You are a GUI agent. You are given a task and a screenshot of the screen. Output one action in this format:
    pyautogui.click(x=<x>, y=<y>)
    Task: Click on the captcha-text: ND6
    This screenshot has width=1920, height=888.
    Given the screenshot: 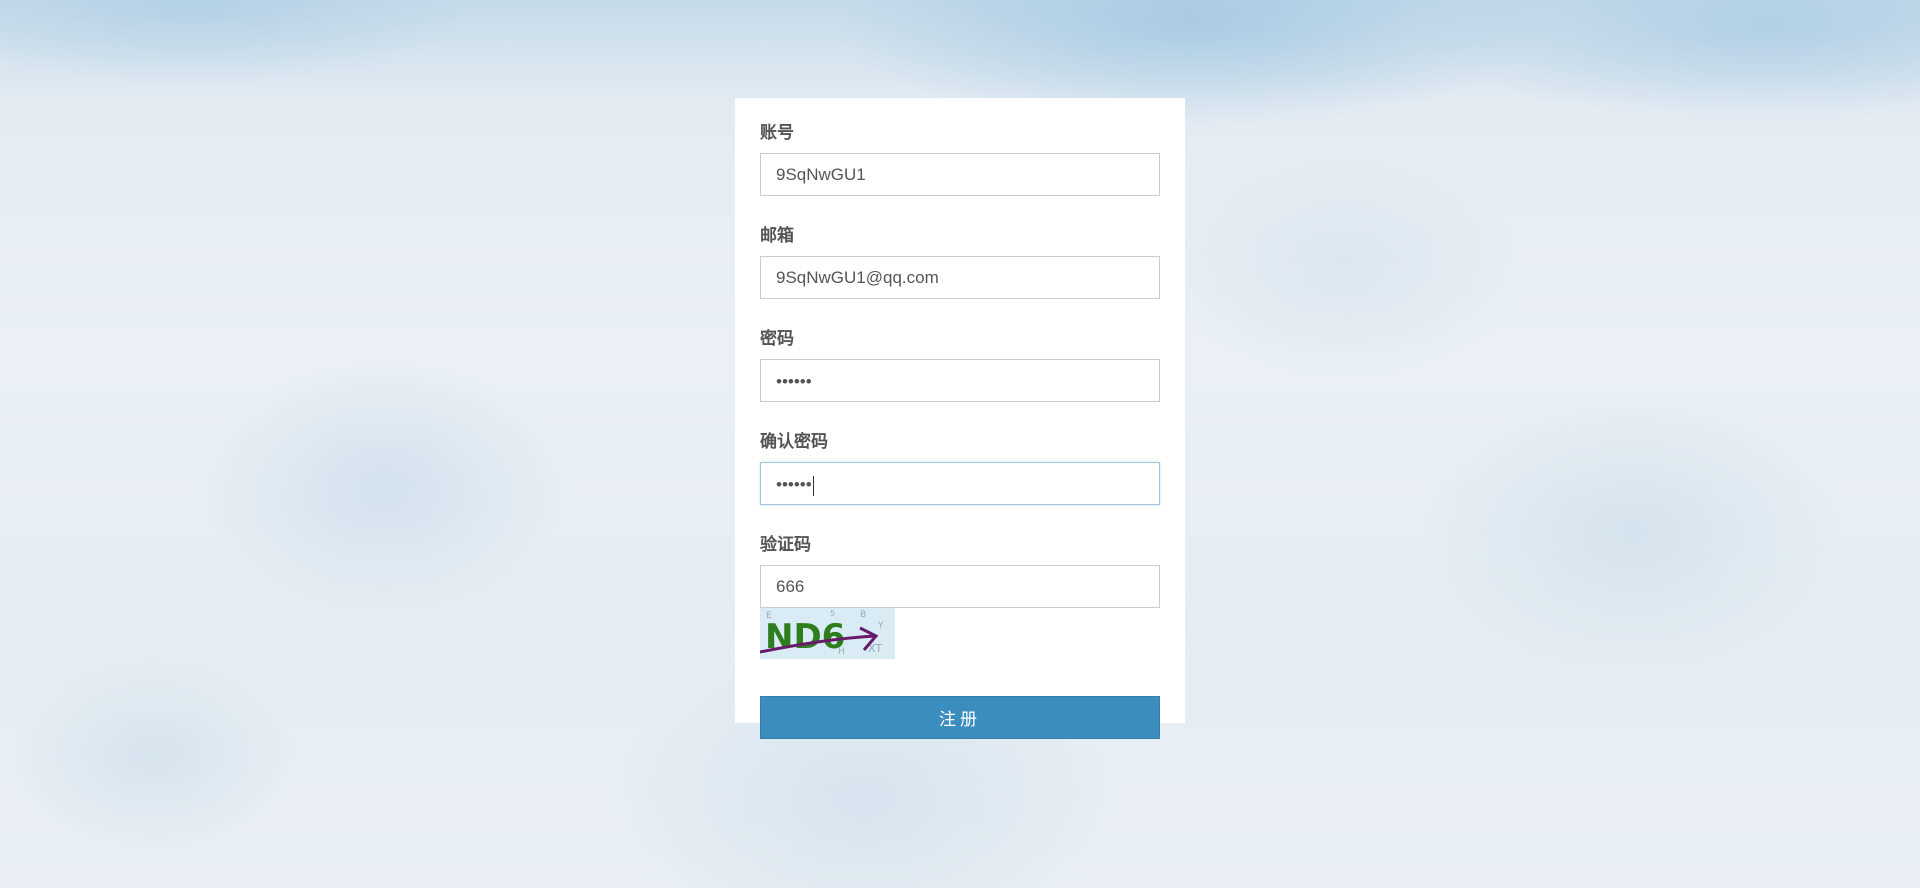 What is the action you would take?
    pyautogui.click(x=805, y=637)
    